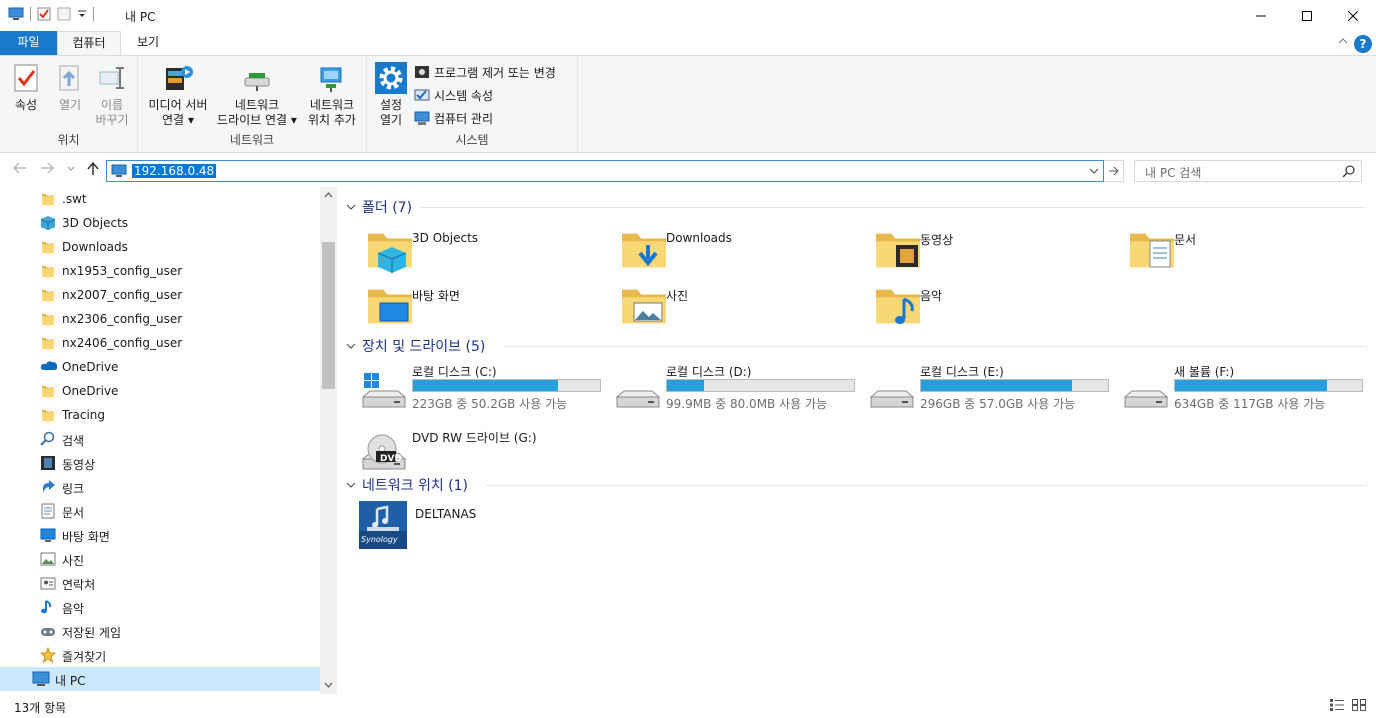 The height and width of the screenshot is (718, 1376). What do you see at coordinates (999, 306) in the screenshot?
I see `folder-item: 음악` at bounding box center [999, 306].